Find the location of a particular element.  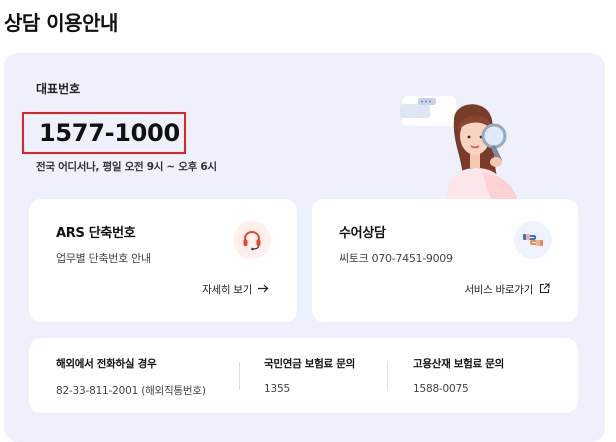

external-link-icon is located at coordinates (544, 289).